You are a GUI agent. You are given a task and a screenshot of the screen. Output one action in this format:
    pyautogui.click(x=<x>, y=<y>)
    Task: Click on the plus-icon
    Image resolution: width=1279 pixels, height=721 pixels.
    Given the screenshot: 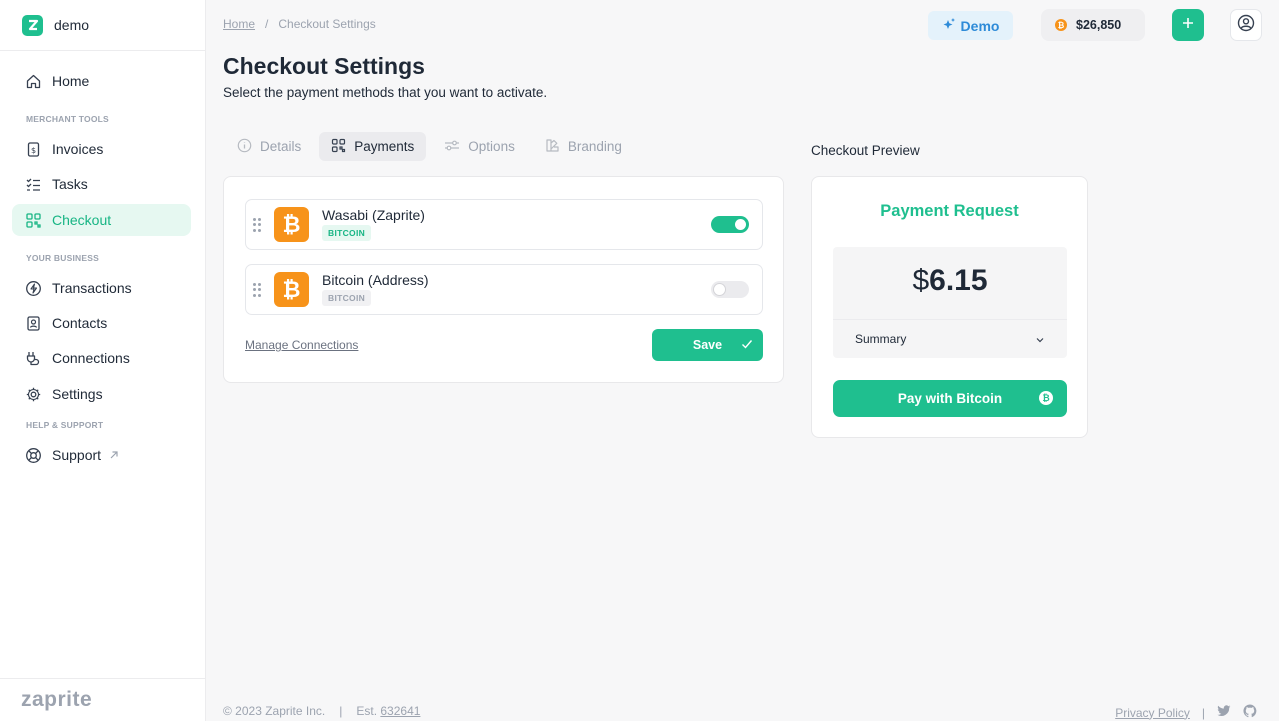 What is the action you would take?
    pyautogui.click(x=1188, y=25)
    